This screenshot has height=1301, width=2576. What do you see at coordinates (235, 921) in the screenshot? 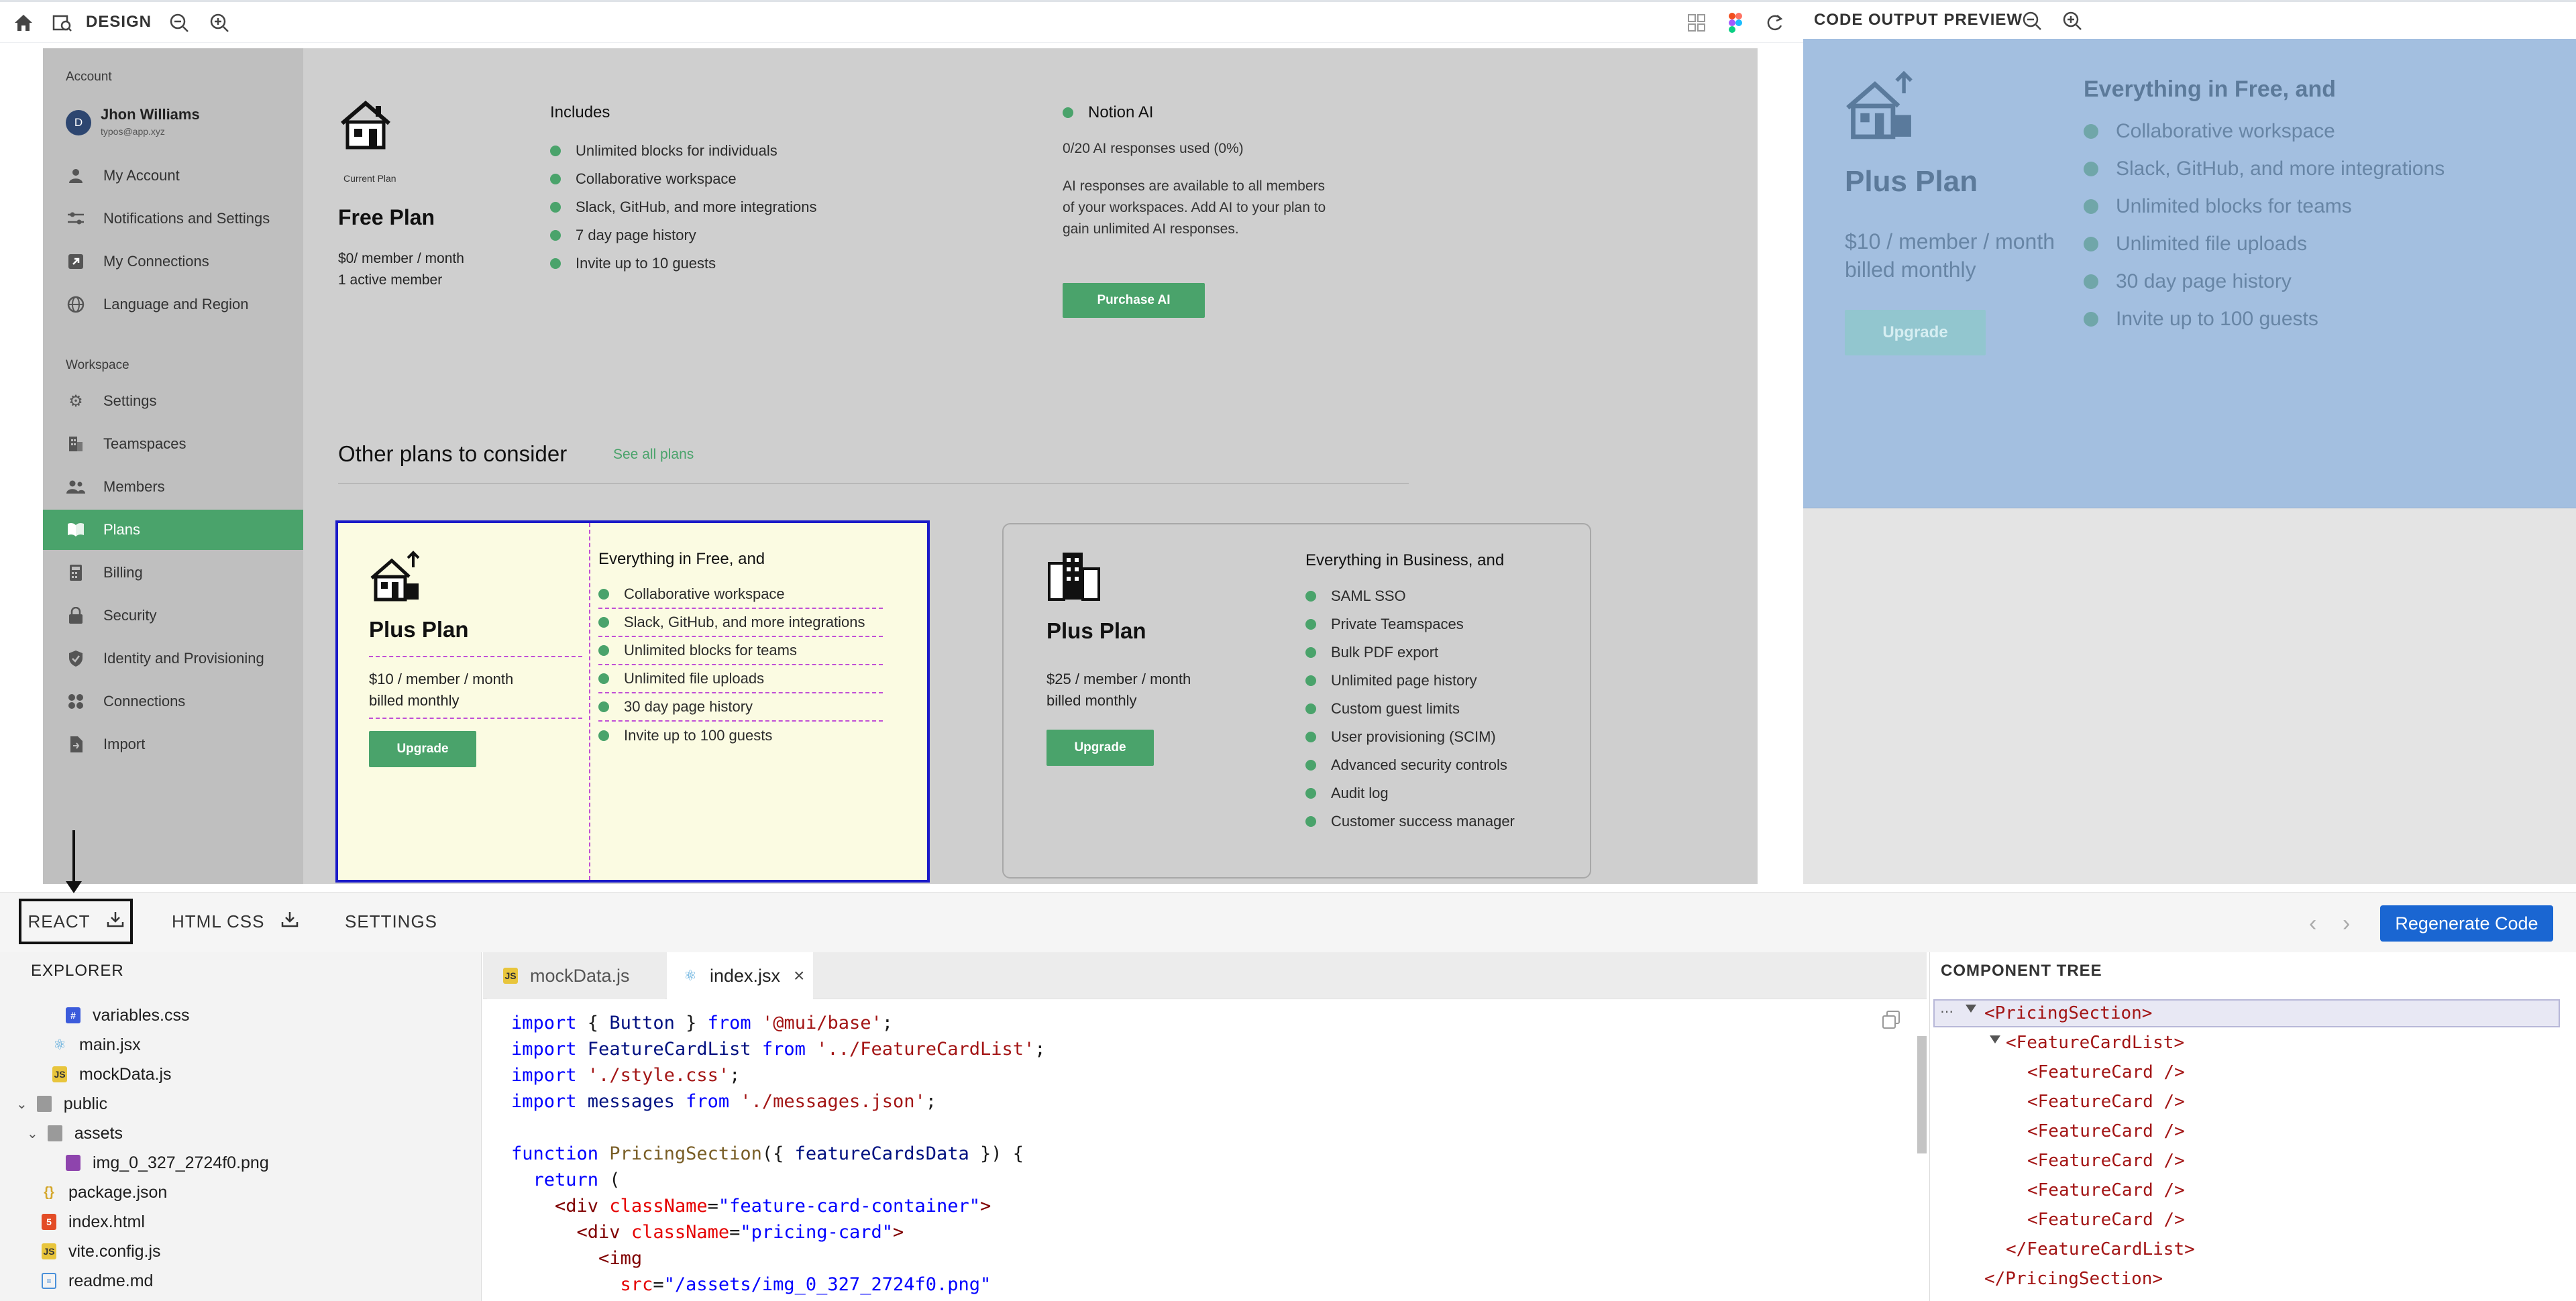
I see `tab-html-css: HTML CSS` at bounding box center [235, 921].